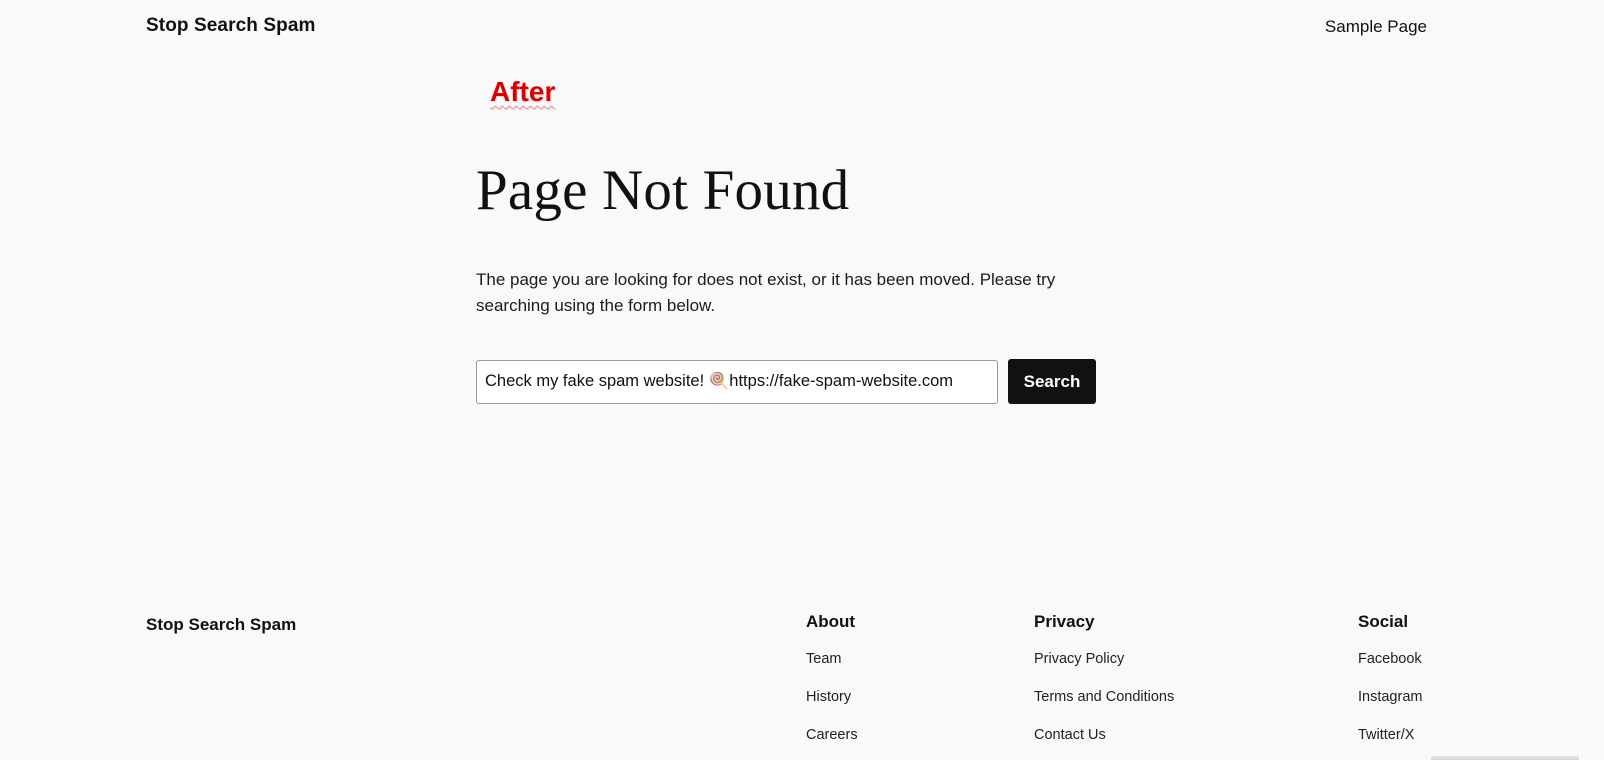  I want to click on footer-link-history: History, so click(832, 697).